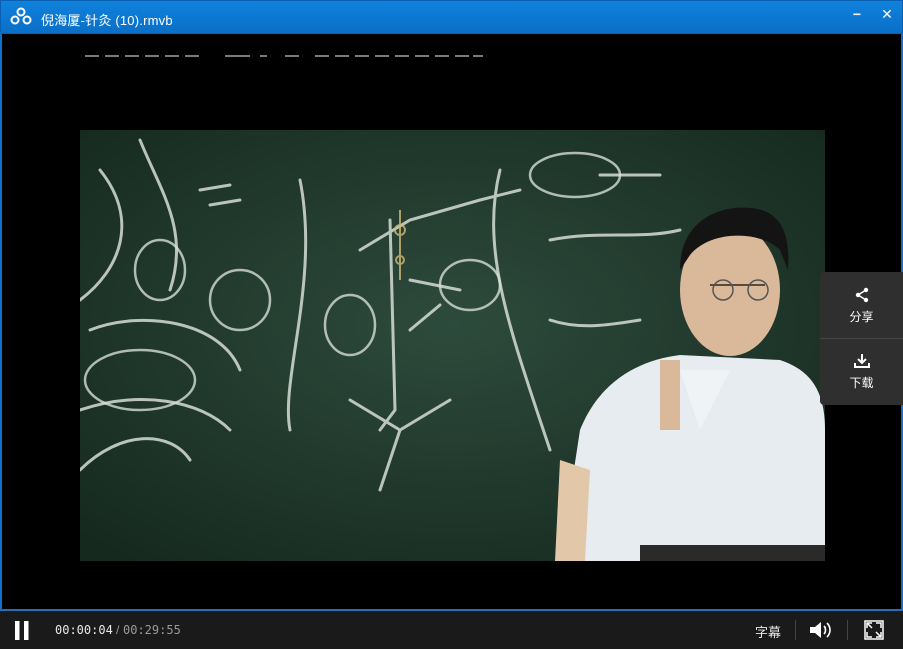 This screenshot has width=903, height=649. What do you see at coordinates (821, 630) in the screenshot?
I see `volume-icon` at bounding box center [821, 630].